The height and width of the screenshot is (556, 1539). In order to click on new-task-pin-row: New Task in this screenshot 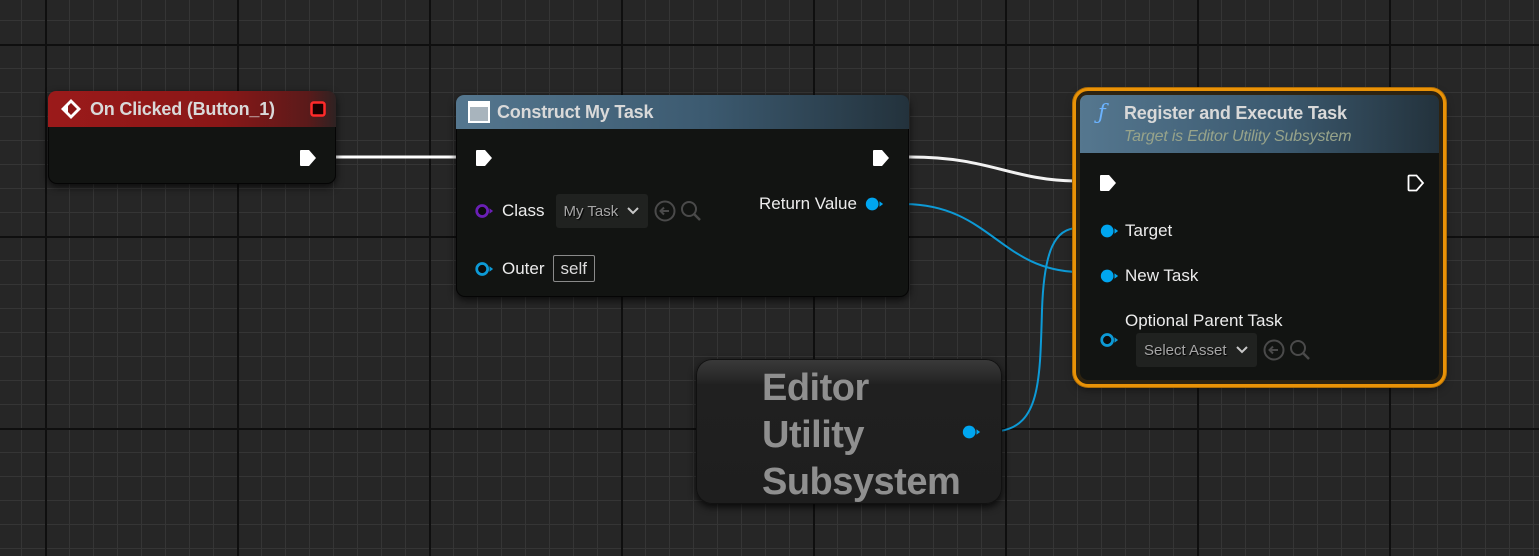, I will do `click(1148, 276)`.